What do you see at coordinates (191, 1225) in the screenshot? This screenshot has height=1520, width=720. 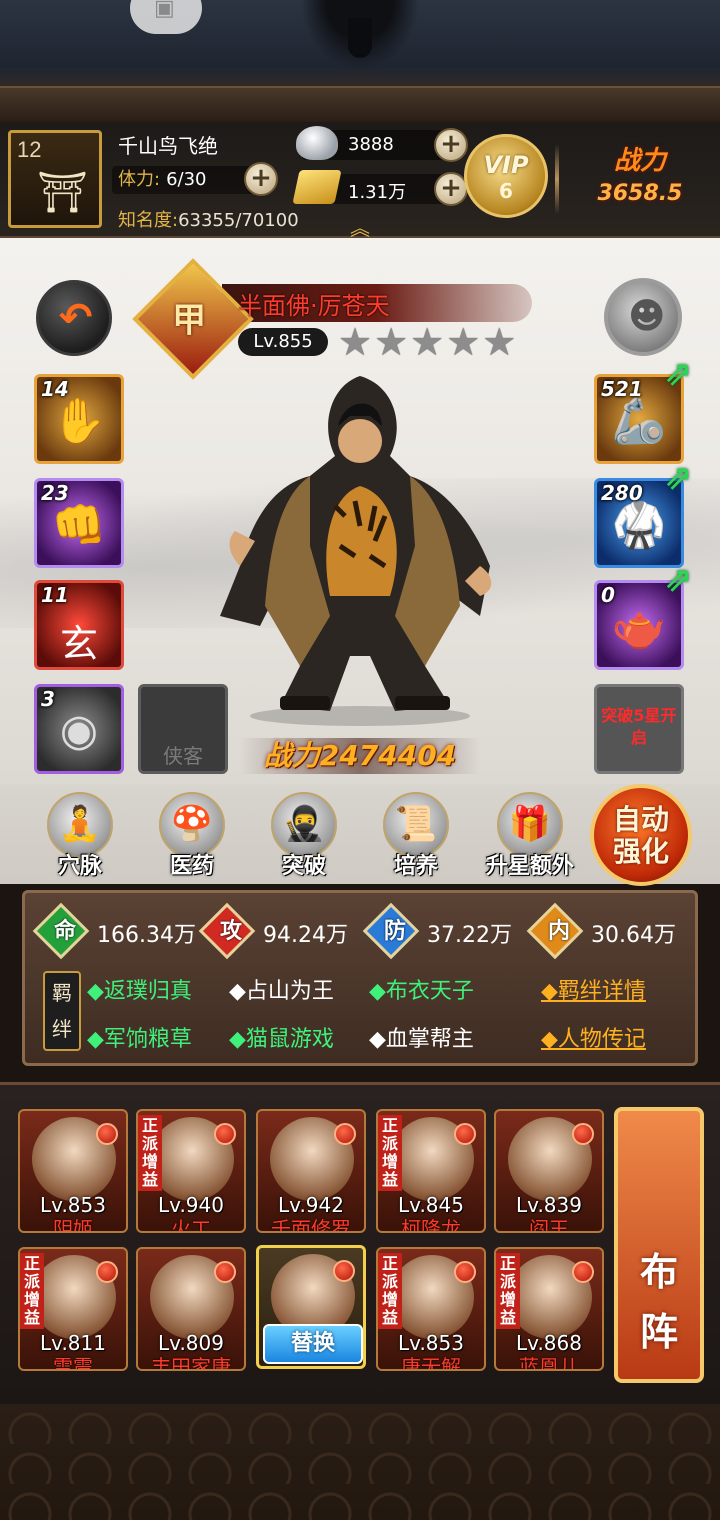 I see `roster-name: 火工` at bounding box center [191, 1225].